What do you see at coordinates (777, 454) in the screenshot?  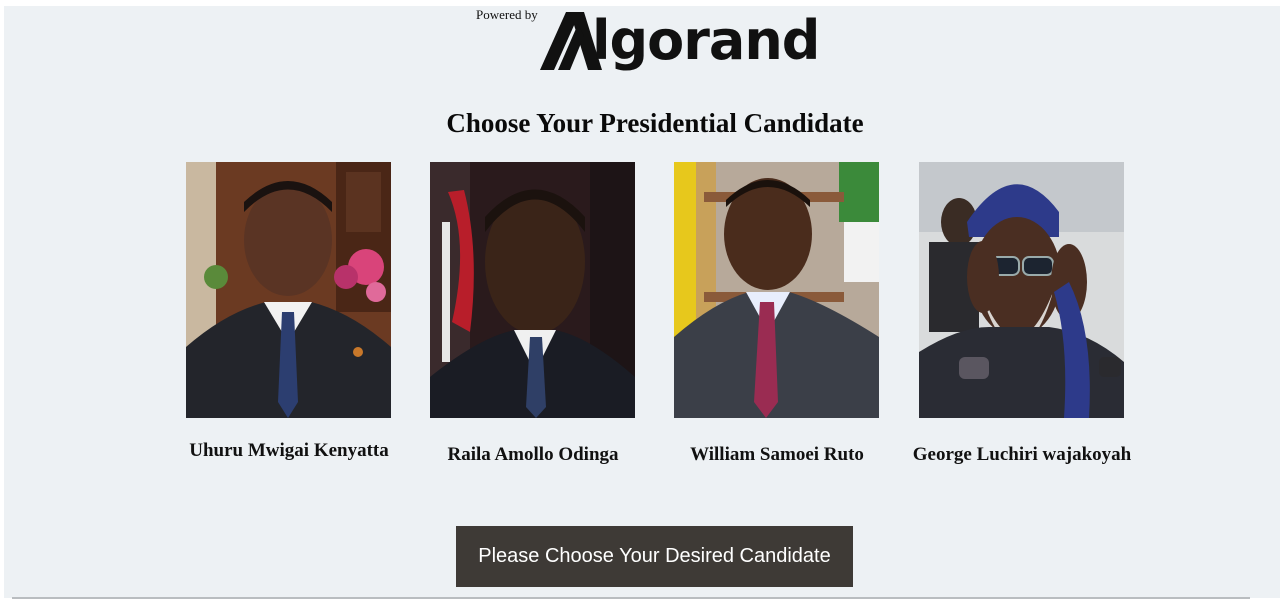 I see `candidate-name: William Samoei Ruto` at bounding box center [777, 454].